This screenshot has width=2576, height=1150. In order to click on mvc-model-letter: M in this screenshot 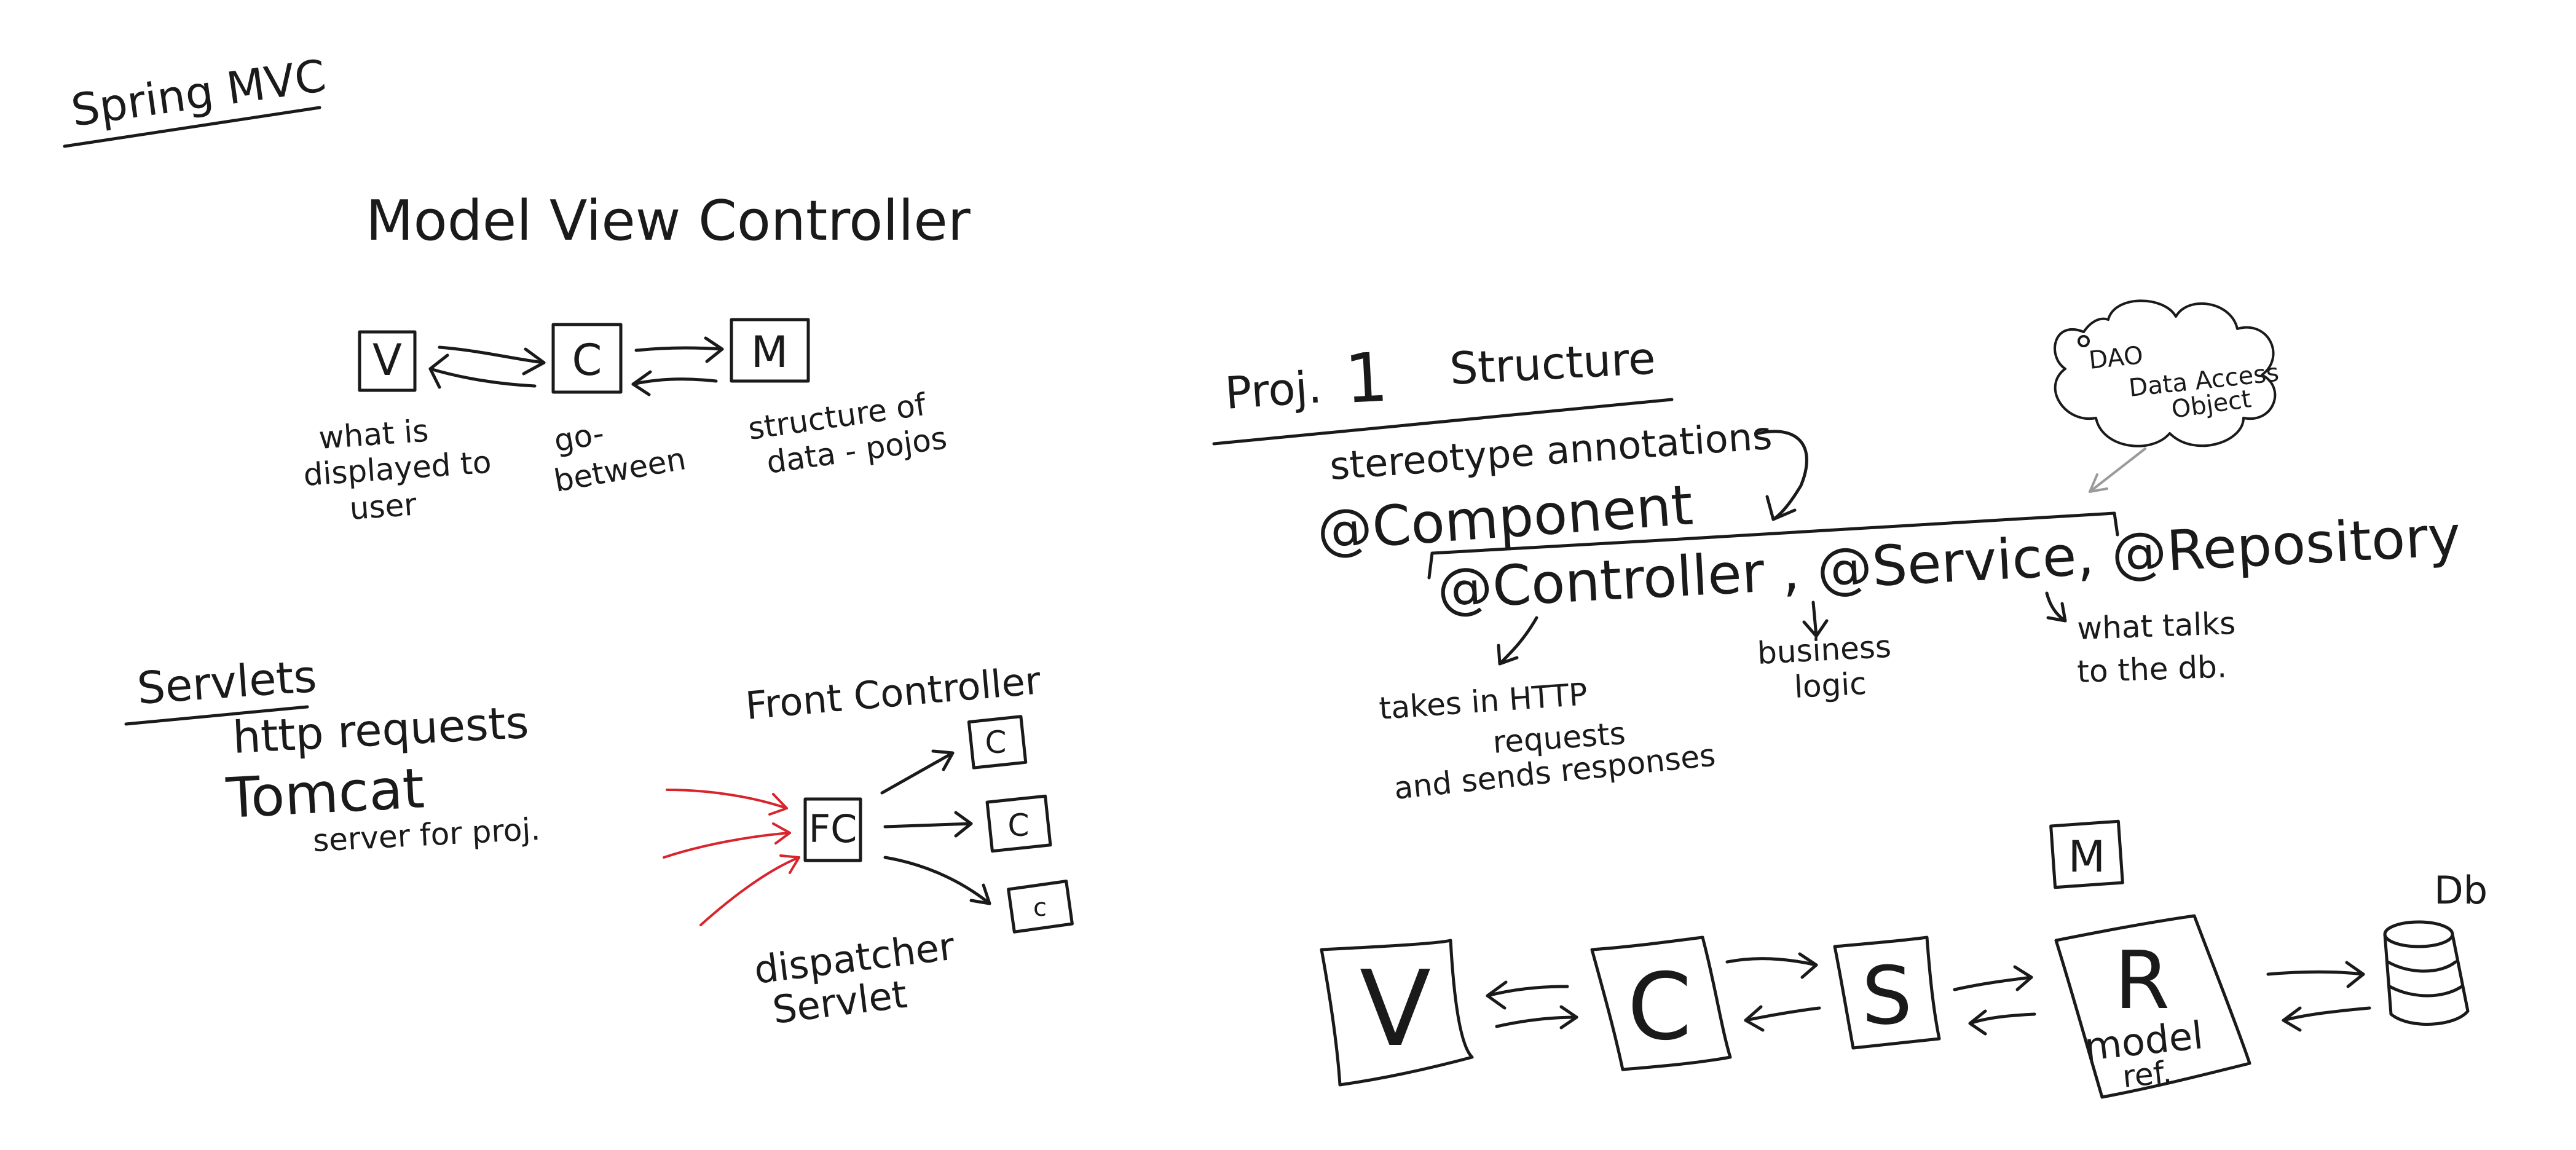, I will do `click(770, 352)`.